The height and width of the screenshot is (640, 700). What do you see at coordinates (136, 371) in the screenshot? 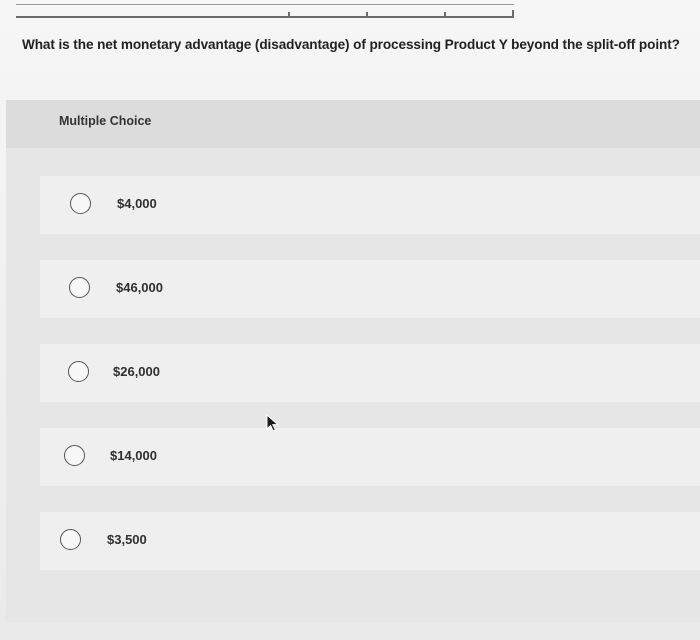
I see `answer-option-label: $26,000` at bounding box center [136, 371].